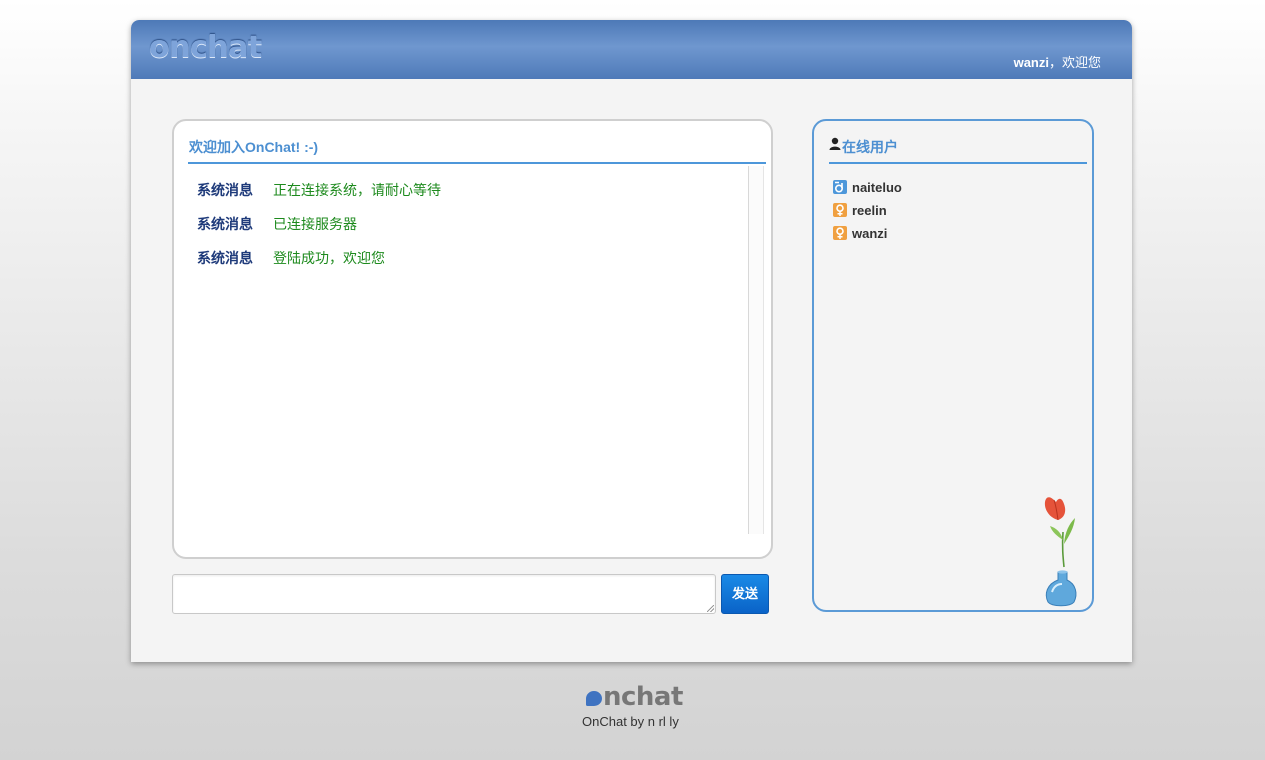  What do you see at coordinates (870, 233) in the screenshot?
I see `user-name: wanzi` at bounding box center [870, 233].